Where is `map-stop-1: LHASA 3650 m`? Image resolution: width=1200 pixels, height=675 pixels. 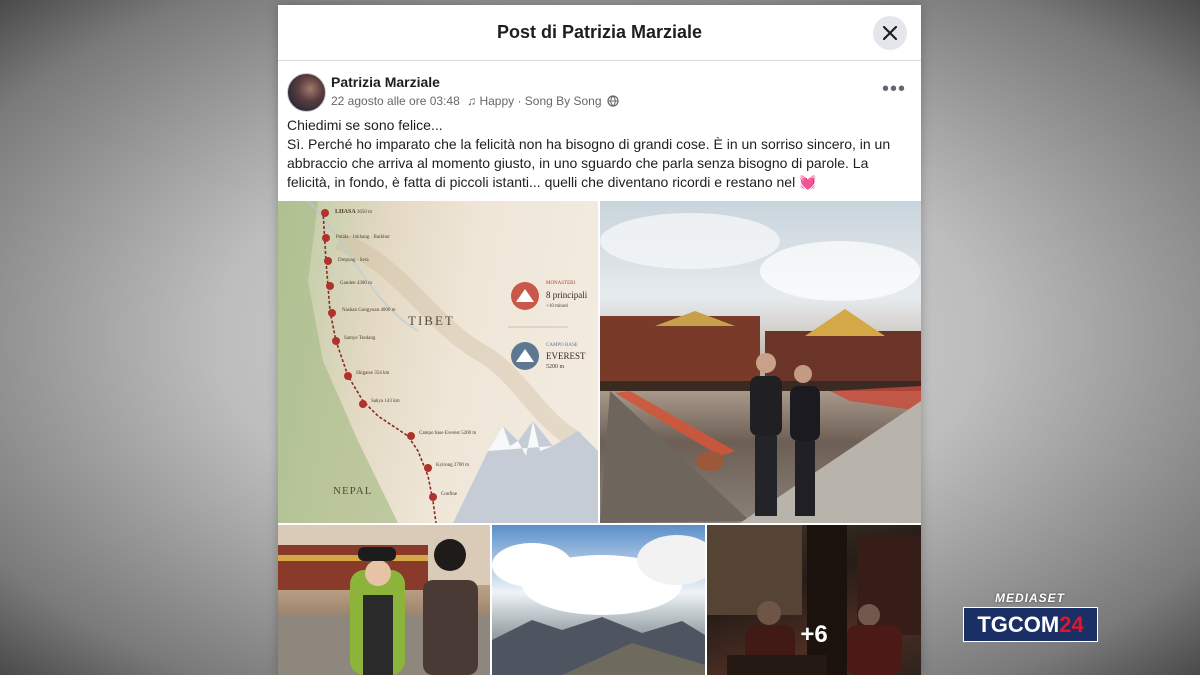
map-stop-1: LHASA 3650 m is located at coordinates (354, 212).